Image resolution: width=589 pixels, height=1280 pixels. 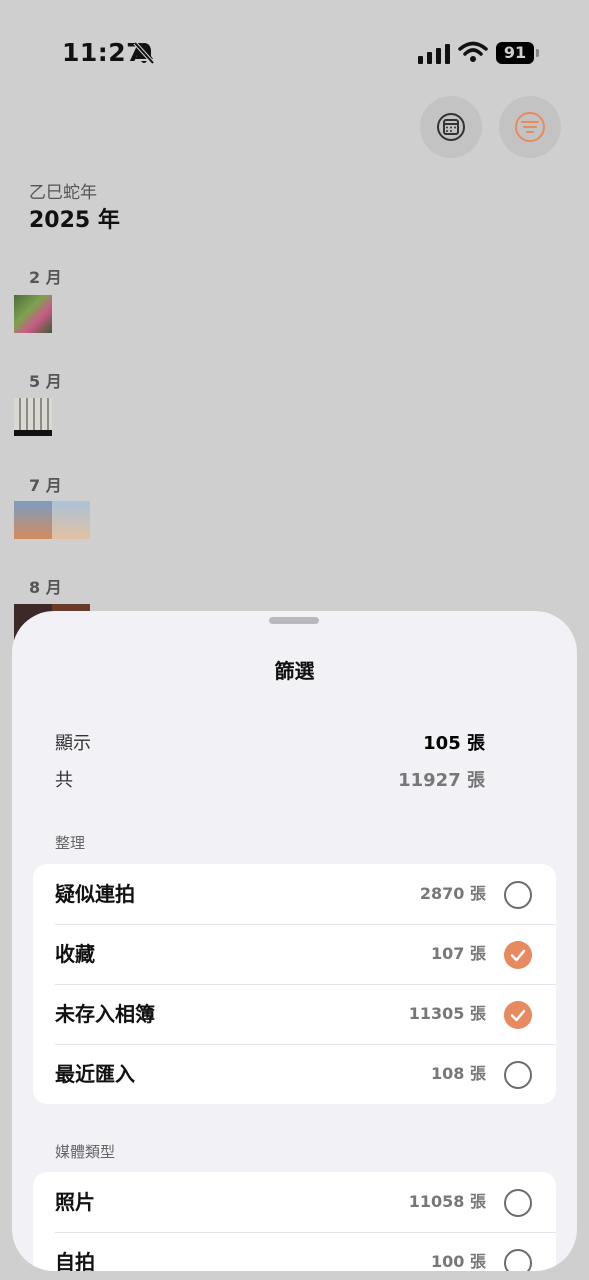 I want to click on option-label: 照片, so click(x=75, y=1202).